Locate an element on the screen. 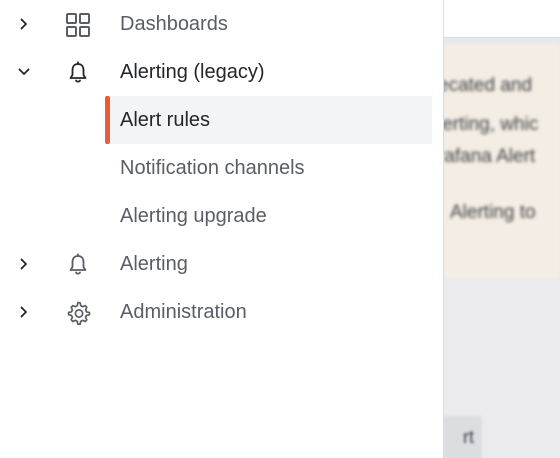  sub-item-label: Notification channels is located at coordinates (212, 168).